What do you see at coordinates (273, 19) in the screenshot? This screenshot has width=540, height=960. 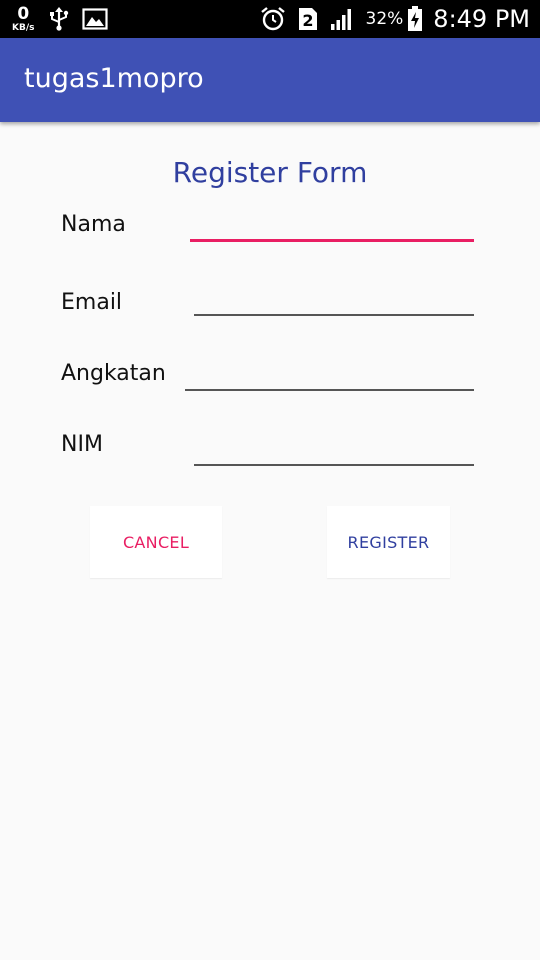 I see `alarm-icon` at bounding box center [273, 19].